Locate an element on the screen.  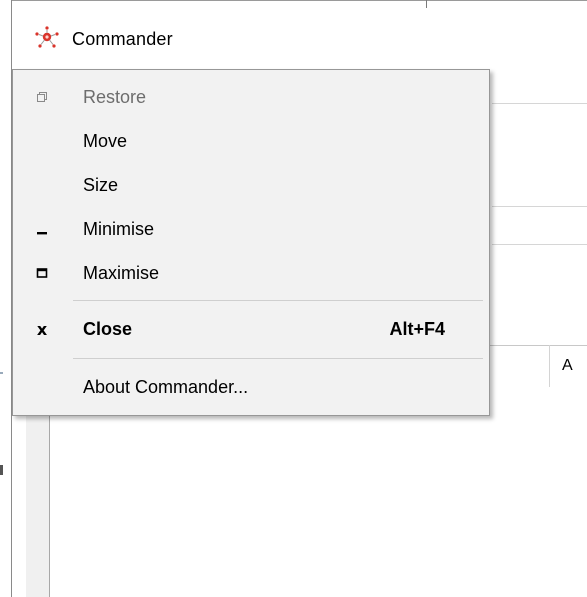
menu-item-minimise: Minimise is located at coordinates (251, 229).